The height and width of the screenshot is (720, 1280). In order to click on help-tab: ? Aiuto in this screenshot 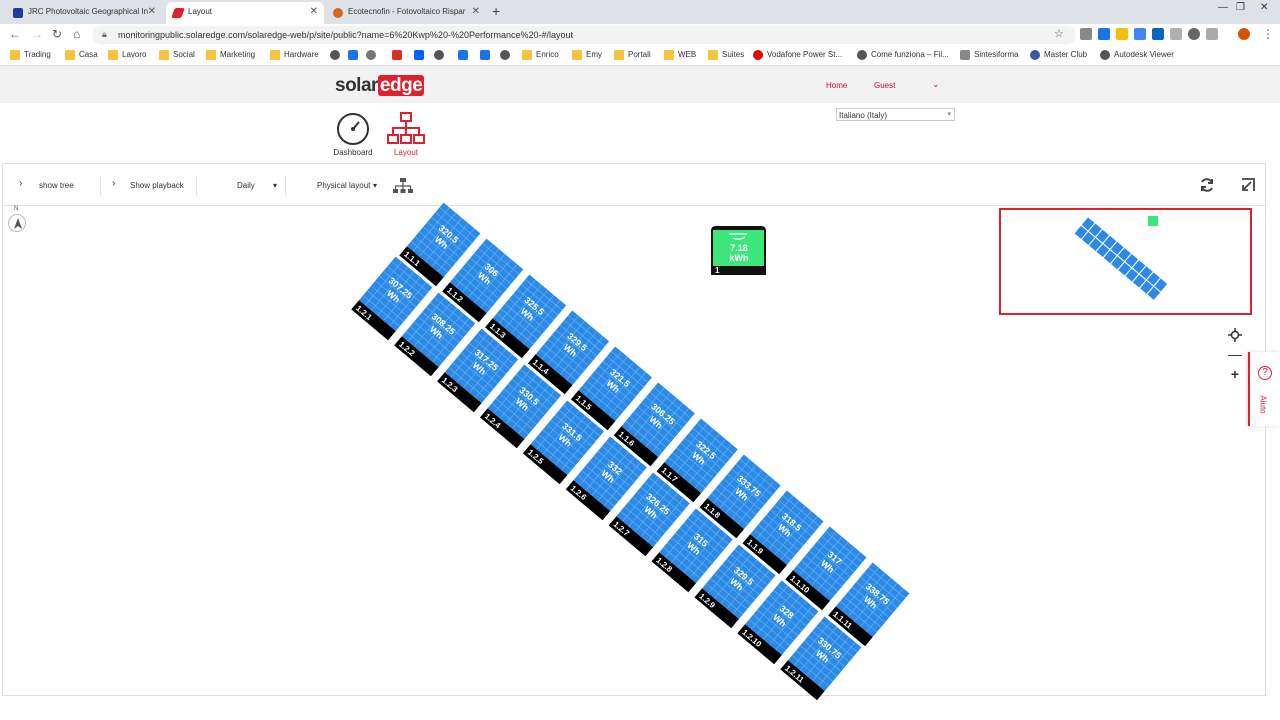, I will do `click(1264, 389)`.